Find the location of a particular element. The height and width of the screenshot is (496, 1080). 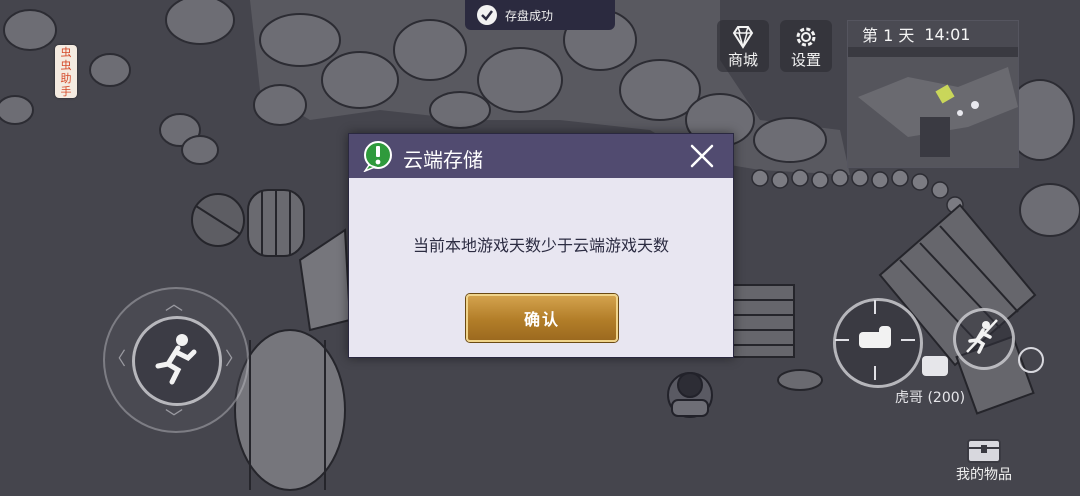

confirm-label: 确认 is located at coordinates (541, 319).